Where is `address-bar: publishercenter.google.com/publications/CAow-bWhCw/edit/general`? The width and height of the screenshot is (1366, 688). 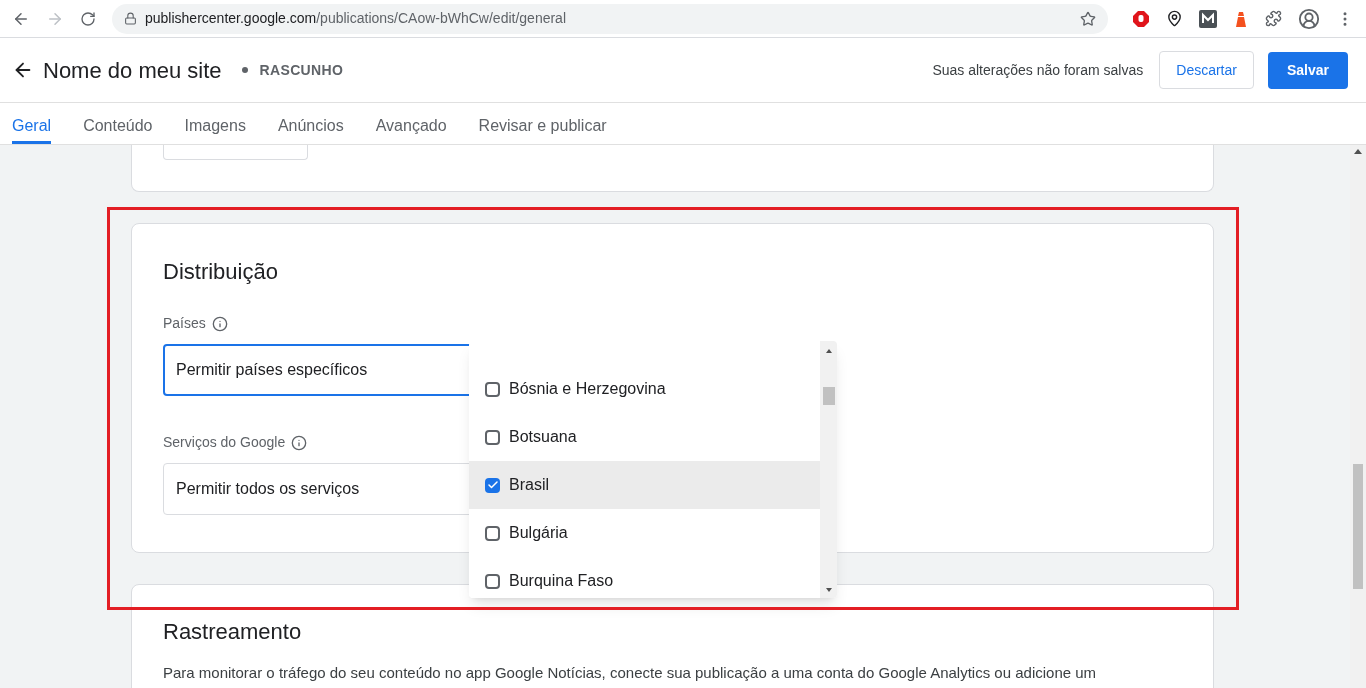 address-bar: publishercenter.google.com/publications/CAow-bWhCw/edit/general is located at coordinates (610, 18).